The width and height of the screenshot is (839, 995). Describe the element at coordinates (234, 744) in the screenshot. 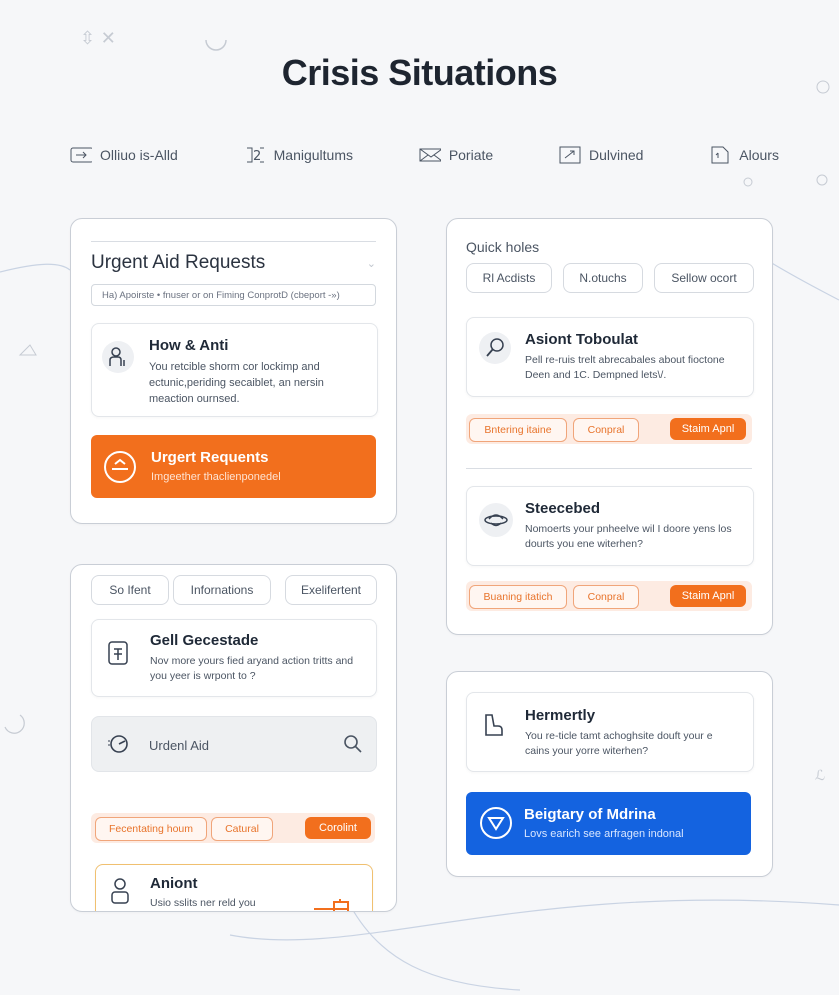

I see `urgent-aid-search: Urdenl Aid` at that location.